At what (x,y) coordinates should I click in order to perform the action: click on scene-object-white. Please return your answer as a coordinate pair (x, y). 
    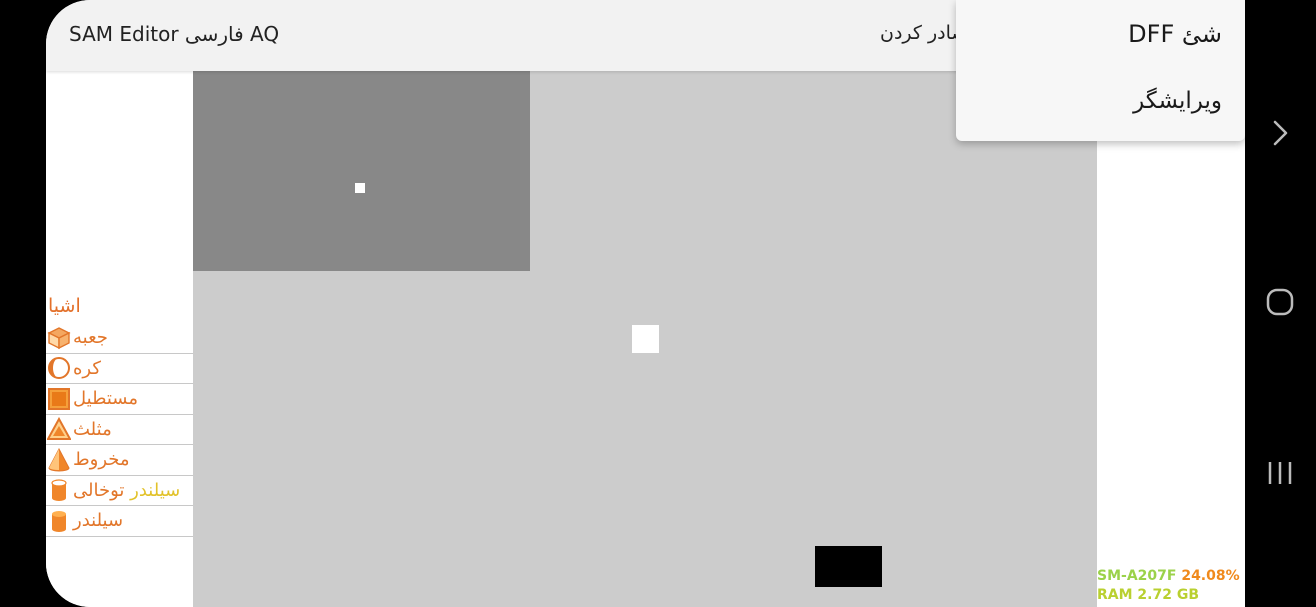
    Looking at the image, I should click on (645, 339).